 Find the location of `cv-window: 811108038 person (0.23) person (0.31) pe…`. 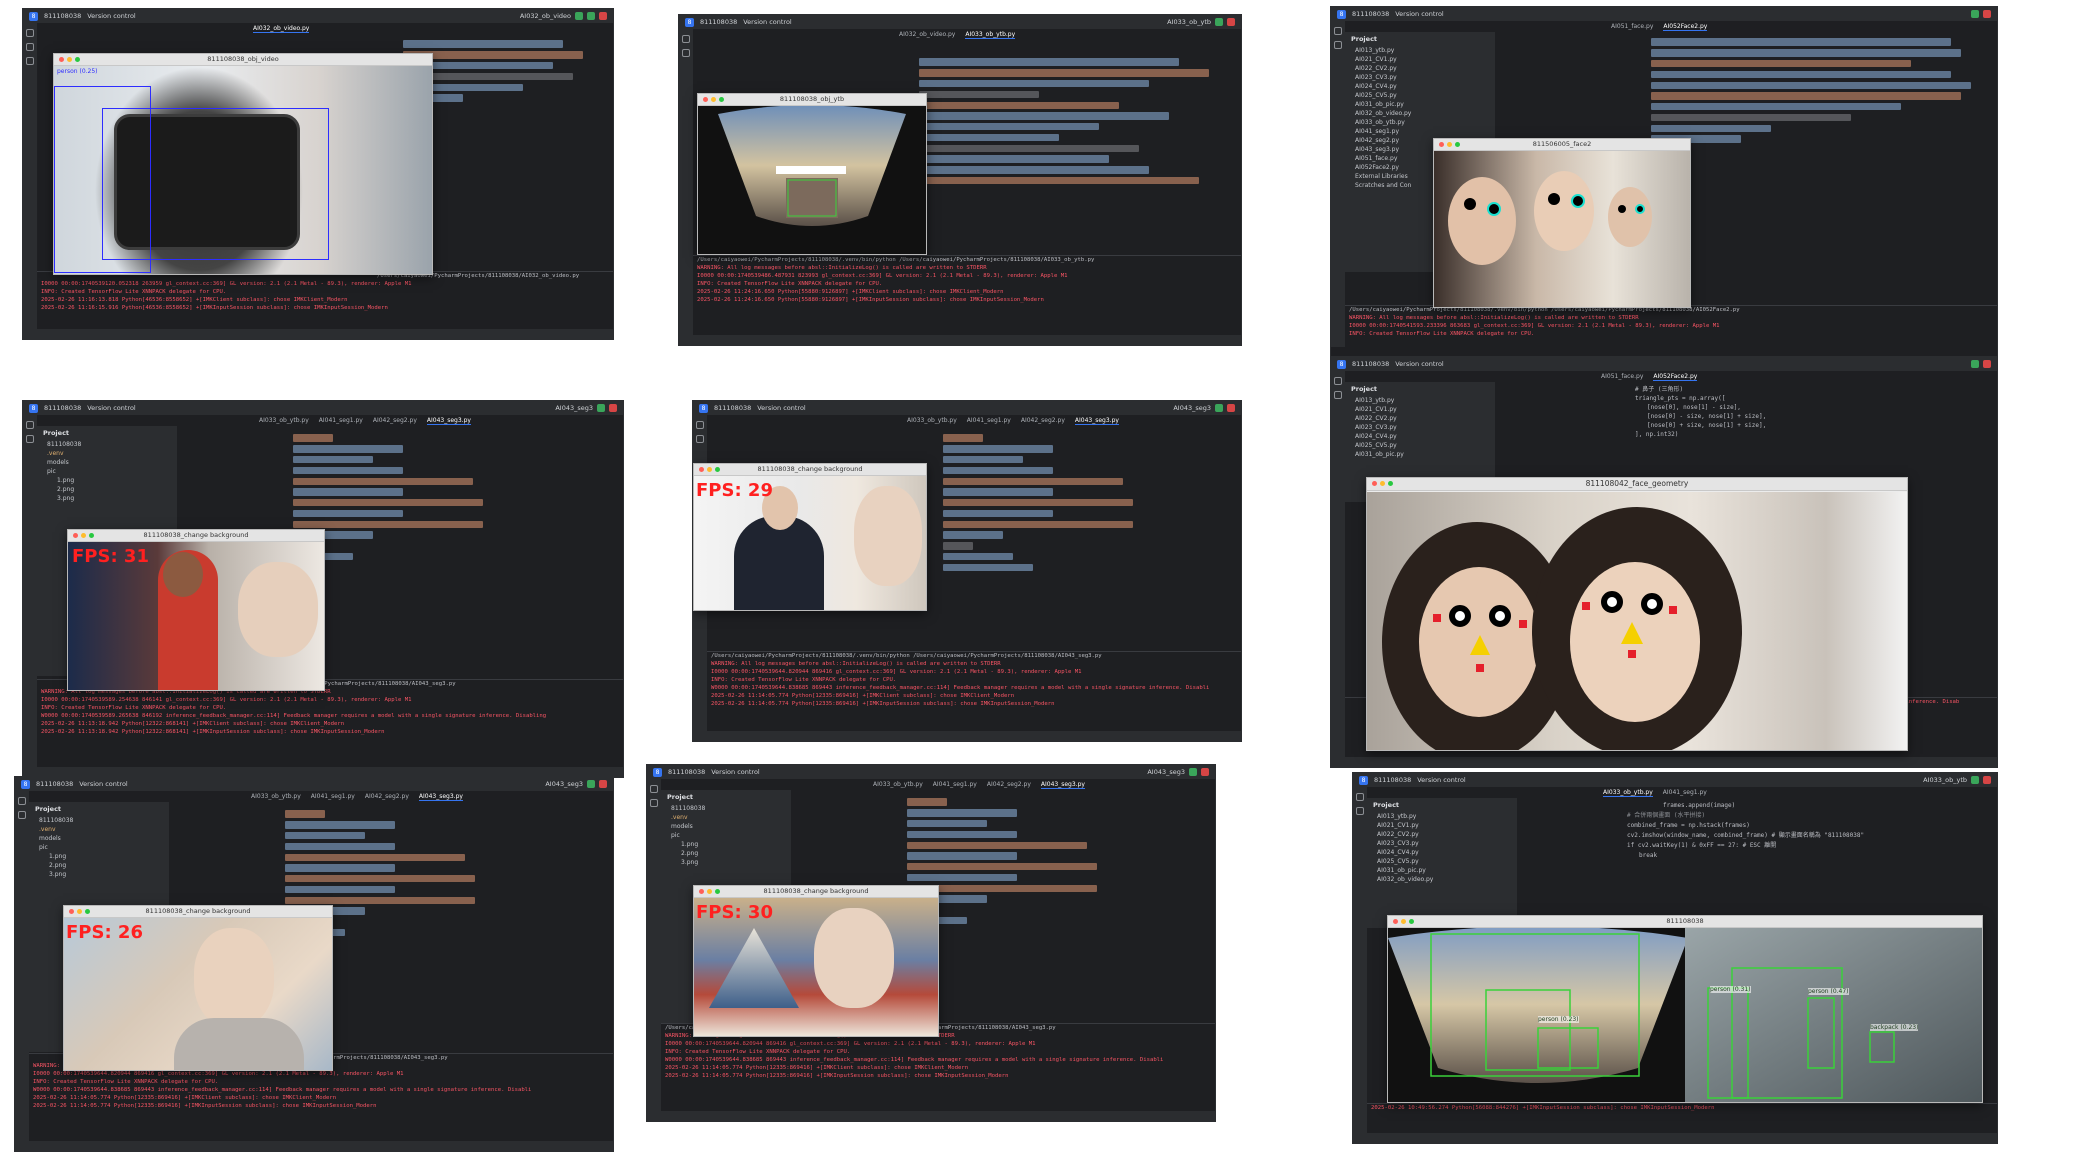

cv-window: 811108038 person (0.23) person (0.31) pe… is located at coordinates (1685, 1009).